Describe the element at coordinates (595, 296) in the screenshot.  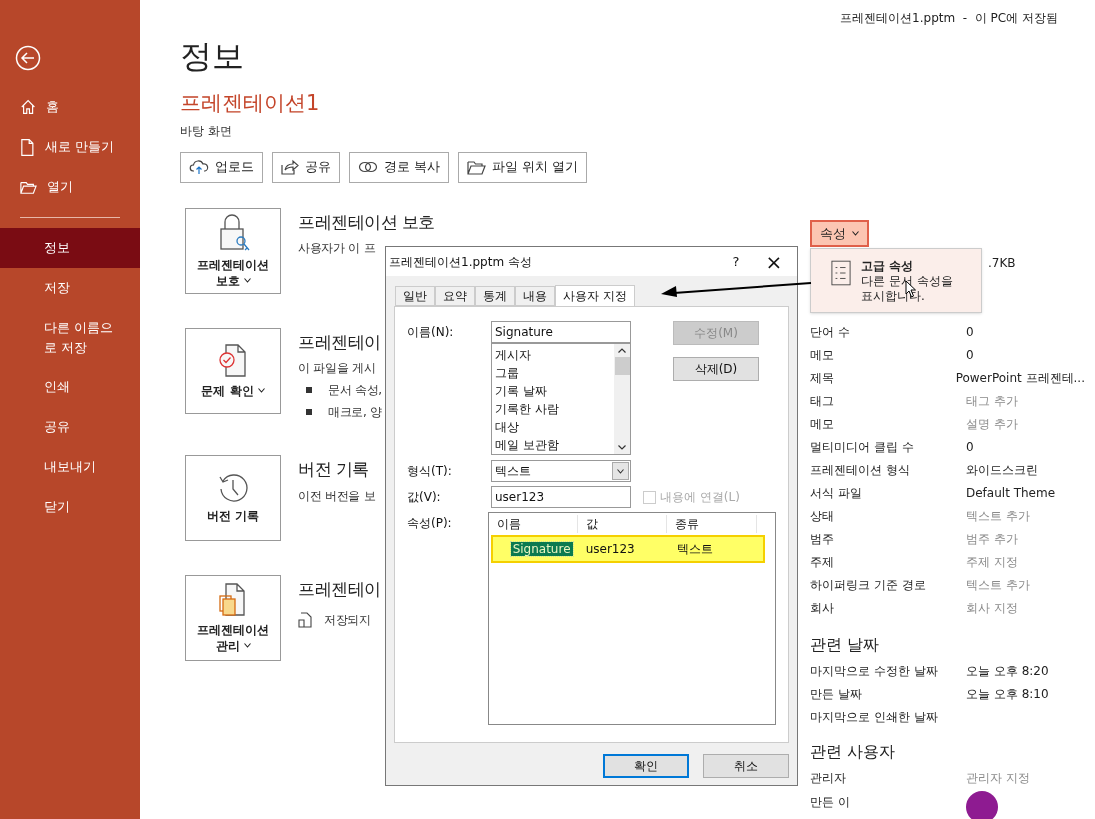
I see `dialog-tab: 사용자 지정` at that location.